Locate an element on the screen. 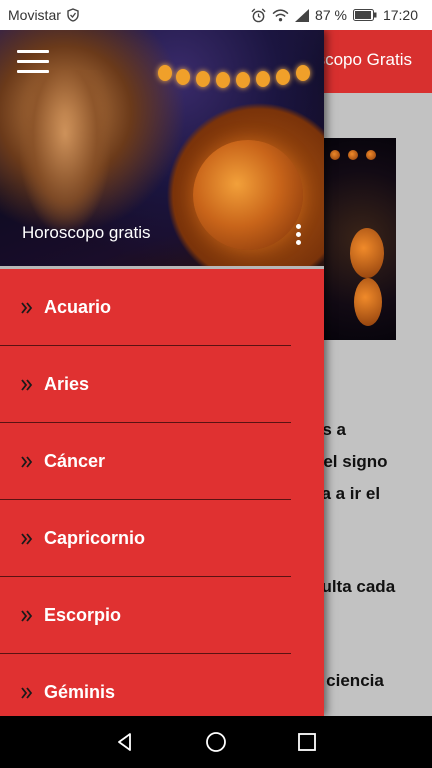 This screenshot has height=768, width=432. article-text-line: sulta cada is located at coordinates (354, 586).